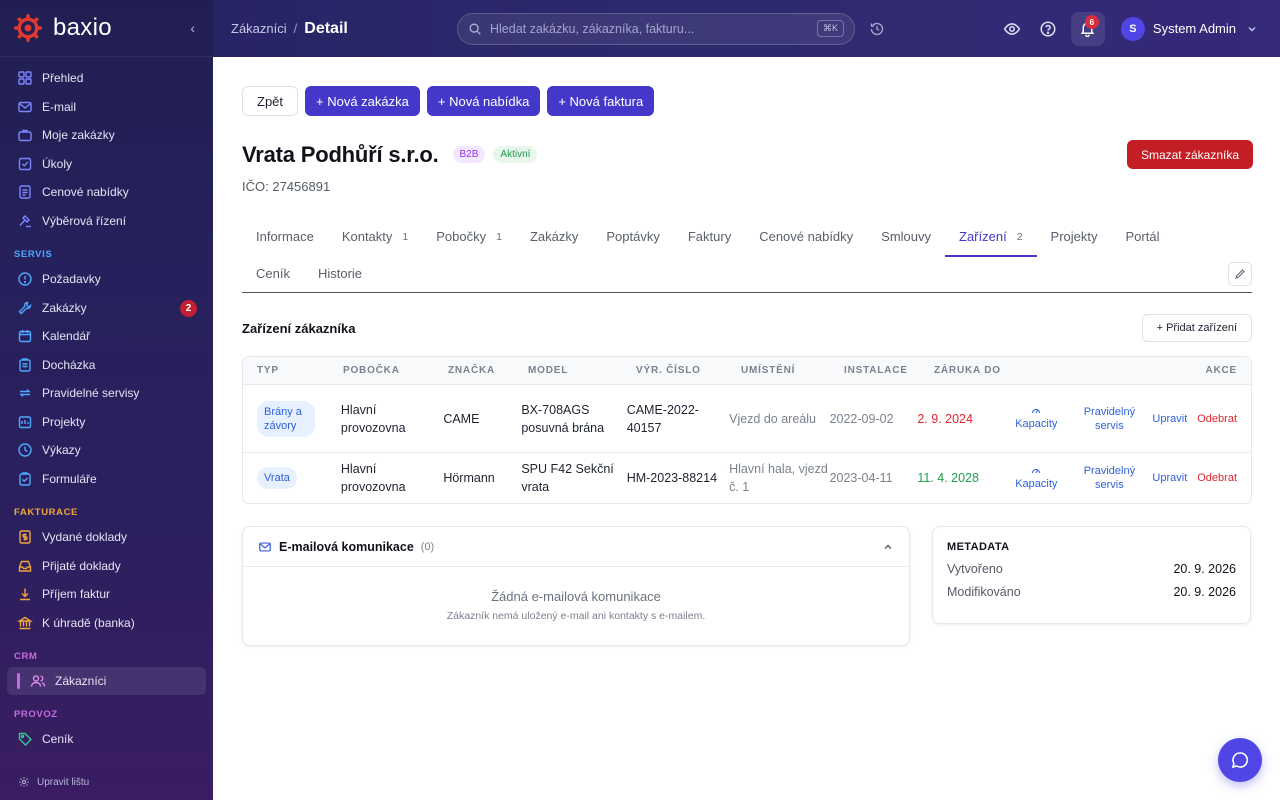 This screenshot has width=1280, height=800. Describe the element at coordinates (1091, 569) in the screenshot. I see `metadata-row-created: Vytvořeno 20. 9. 2026` at that location.